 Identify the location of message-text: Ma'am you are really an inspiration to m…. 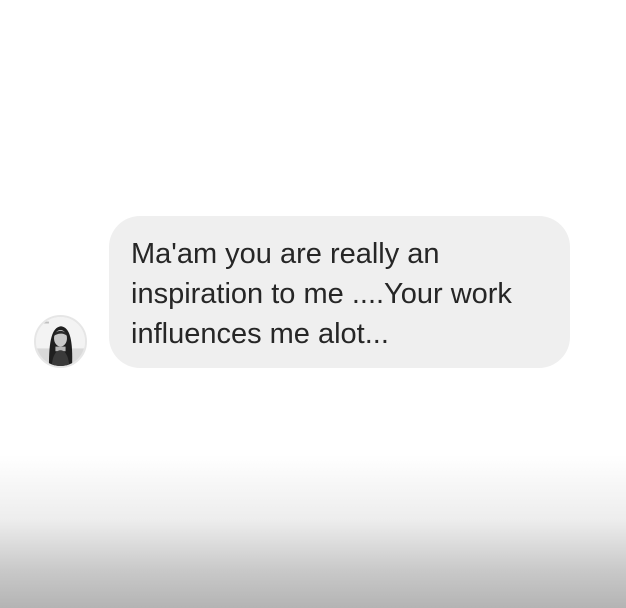
(321, 294).